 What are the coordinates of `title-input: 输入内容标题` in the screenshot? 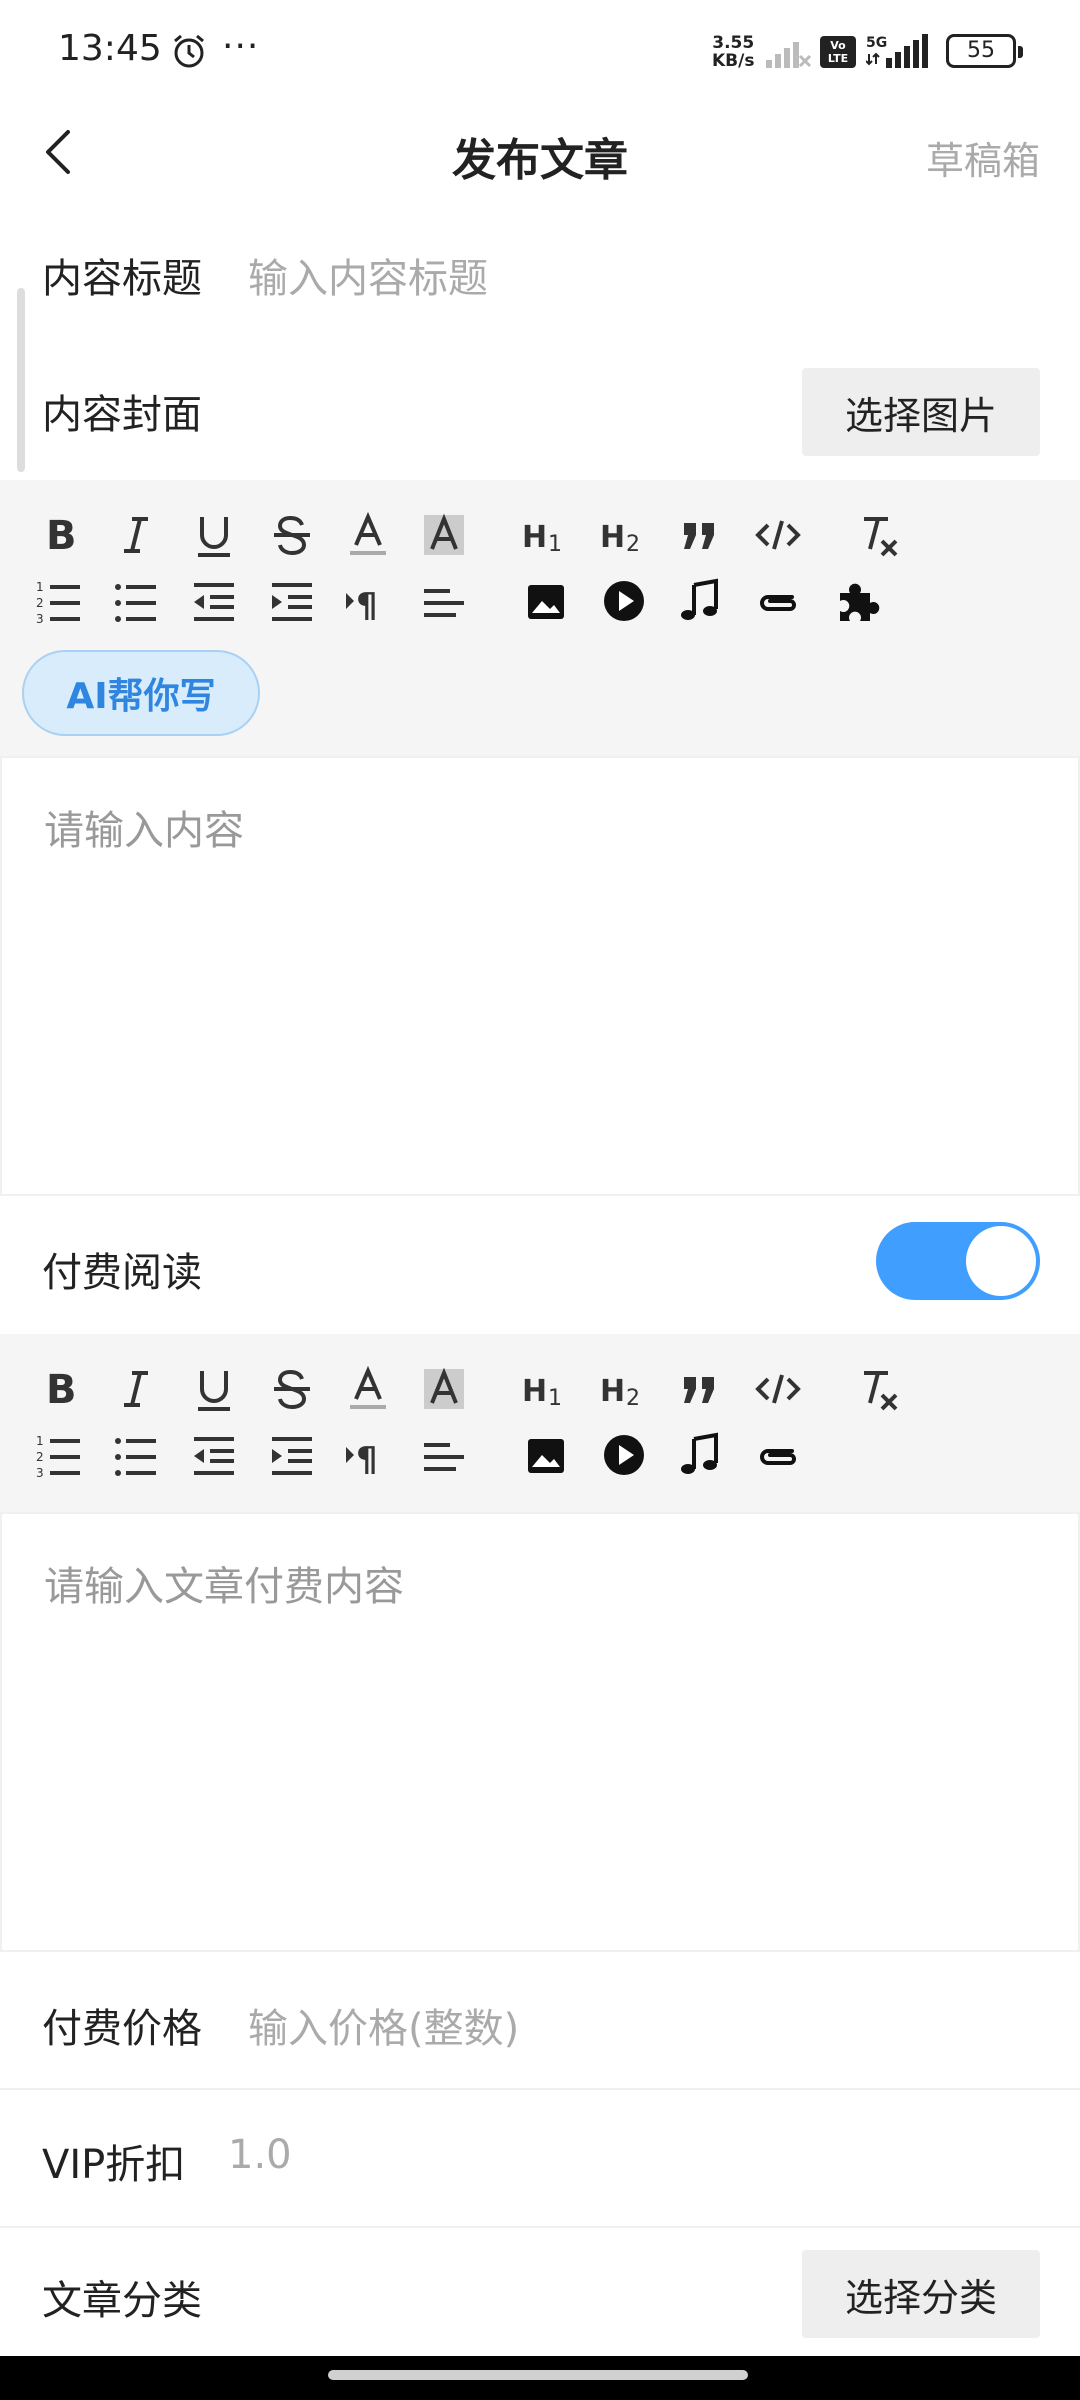 It's located at (368, 275).